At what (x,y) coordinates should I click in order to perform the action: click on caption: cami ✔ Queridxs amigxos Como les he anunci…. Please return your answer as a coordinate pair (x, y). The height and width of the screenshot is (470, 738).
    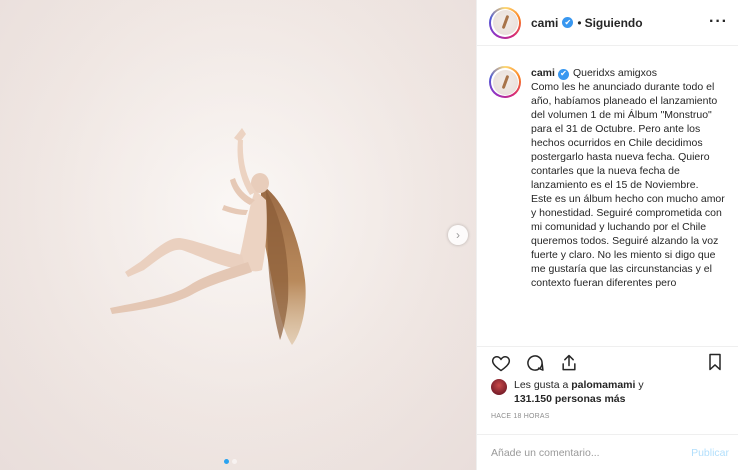
    Looking at the image, I should click on (628, 190).